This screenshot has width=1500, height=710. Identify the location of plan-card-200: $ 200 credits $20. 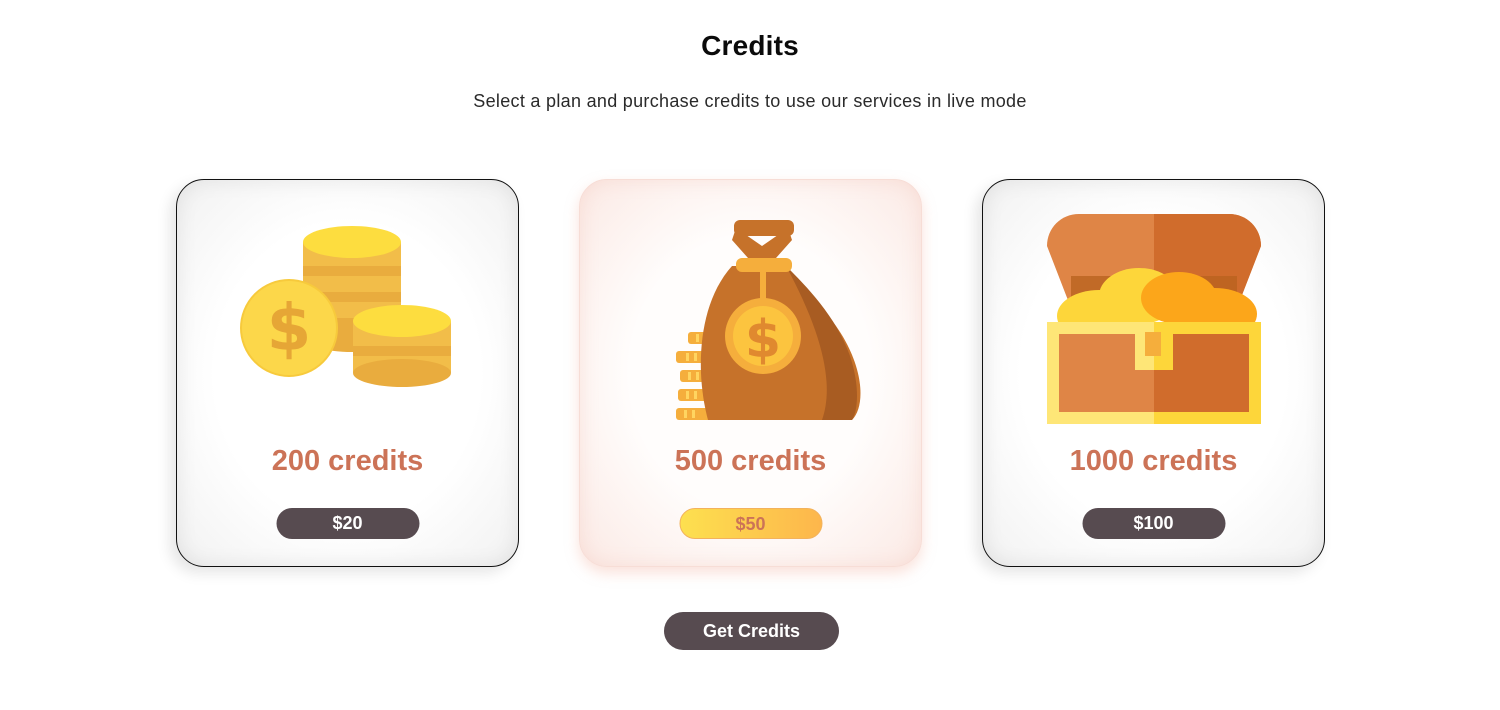
(347, 373).